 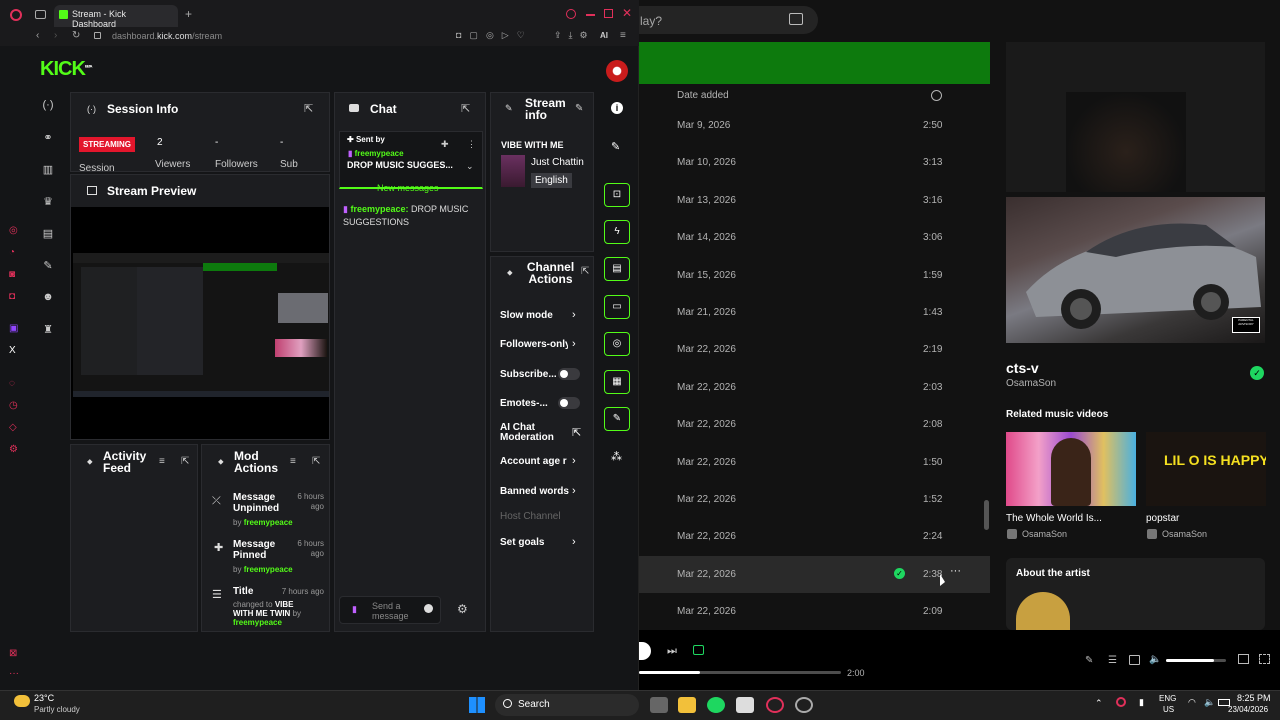 I want to click on related-thumb-2: LIL O IS HAPPY, so click(x=1206, y=469).